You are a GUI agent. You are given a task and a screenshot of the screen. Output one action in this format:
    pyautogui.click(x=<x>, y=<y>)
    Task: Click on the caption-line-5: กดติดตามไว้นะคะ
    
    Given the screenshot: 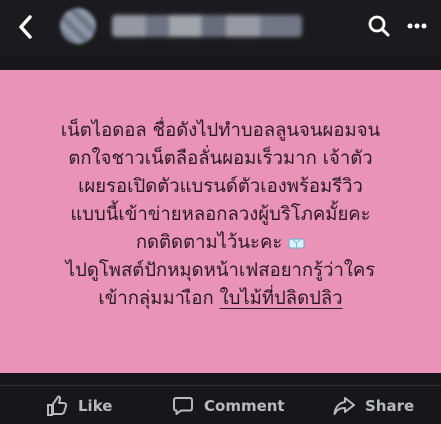 What is the action you would take?
    pyautogui.click(x=220, y=243)
    